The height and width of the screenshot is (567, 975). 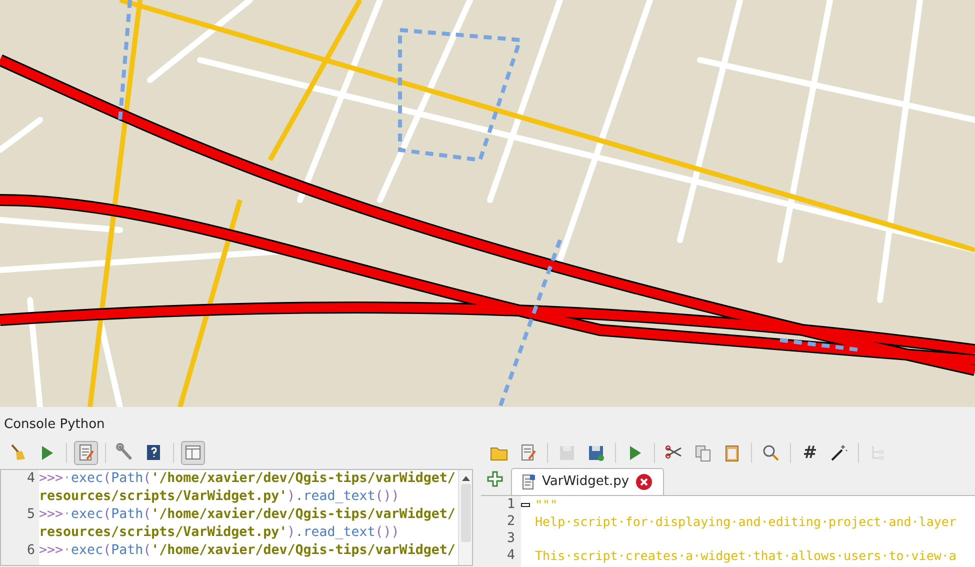 What do you see at coordinates (54, 425) in the screenshot?
I see `panel-title: Console Python` at bounding box center [54, 425].